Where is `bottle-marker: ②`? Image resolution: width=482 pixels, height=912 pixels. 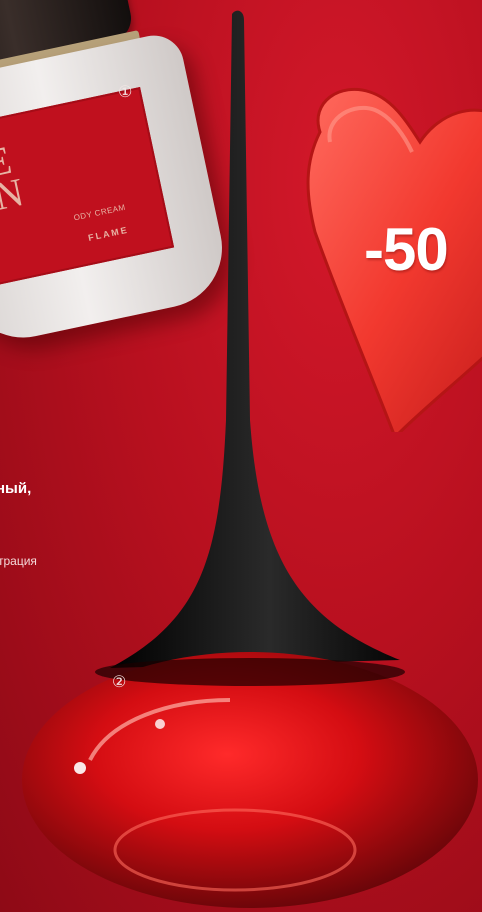
bottle-marker: ② is located at coordinates (119, 682).